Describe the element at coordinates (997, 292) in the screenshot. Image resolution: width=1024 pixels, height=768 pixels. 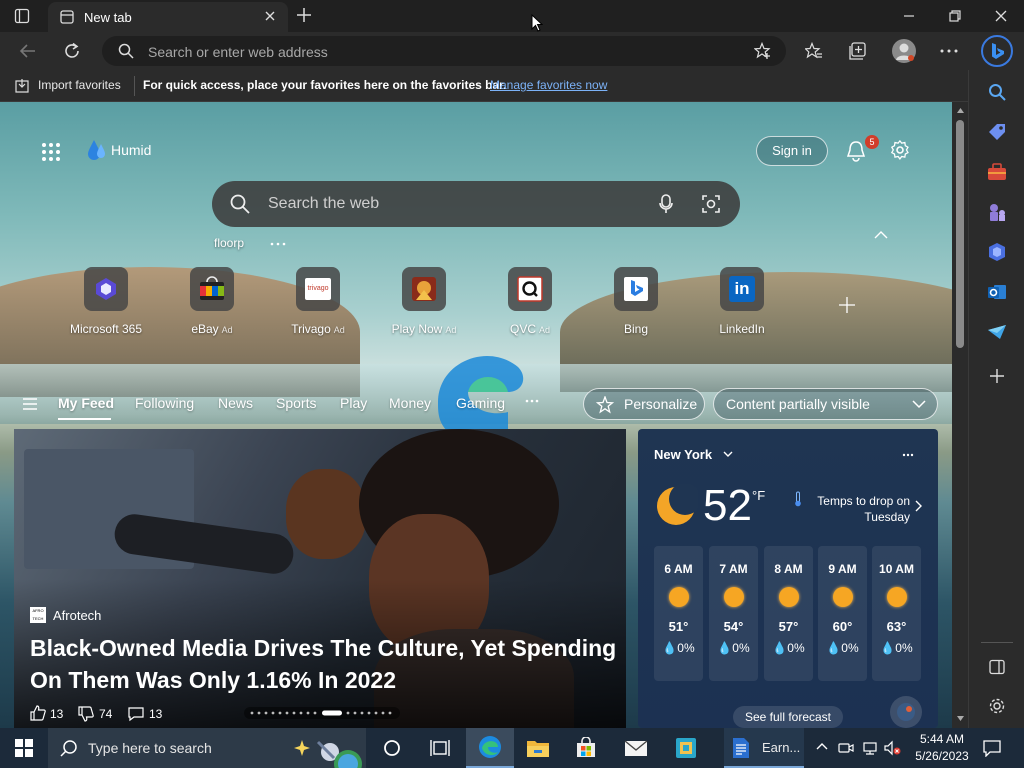
I see `sidebar-outlook-icon` at that location.